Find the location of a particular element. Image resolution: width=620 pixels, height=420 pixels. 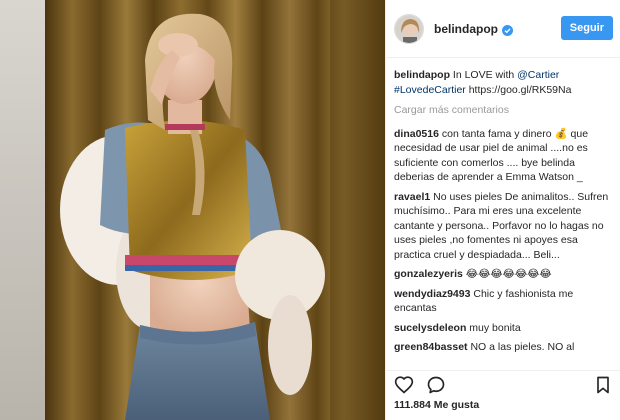

follow-button: Seguir is located at coordinates (586, 28).